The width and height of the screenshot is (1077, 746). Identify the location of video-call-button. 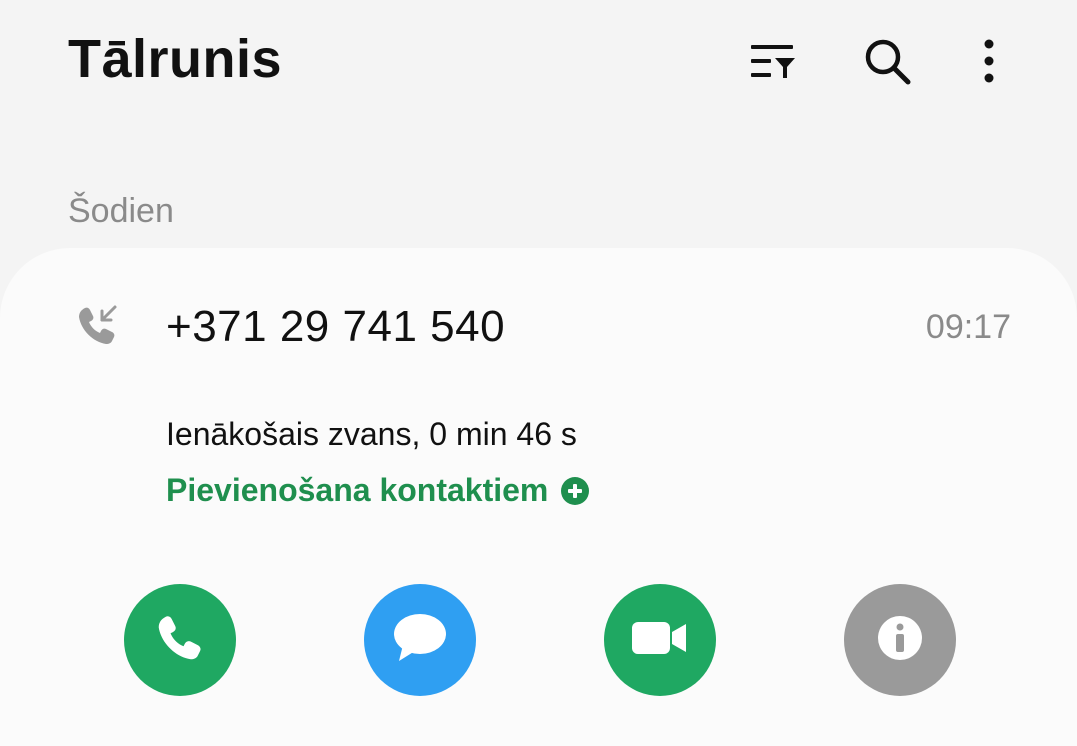
(660, 640).